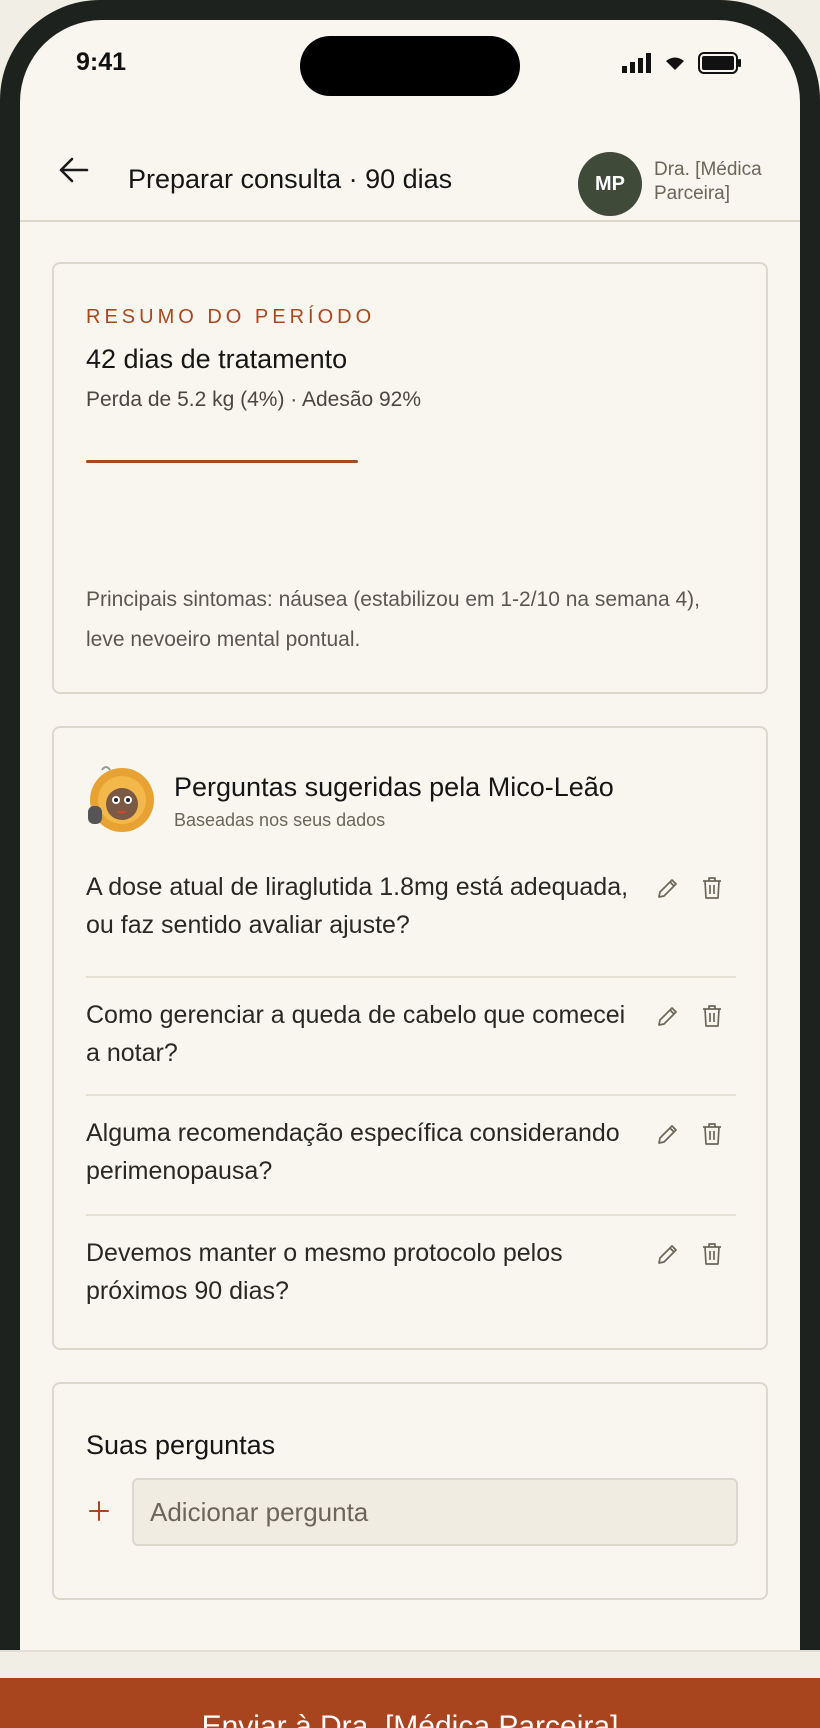 Image resolution: width=820 pixels, height=1728 pixels. Describe the element at coordinates (101, 62) in the screenshot. I see `status-time: 9:41` at that location.